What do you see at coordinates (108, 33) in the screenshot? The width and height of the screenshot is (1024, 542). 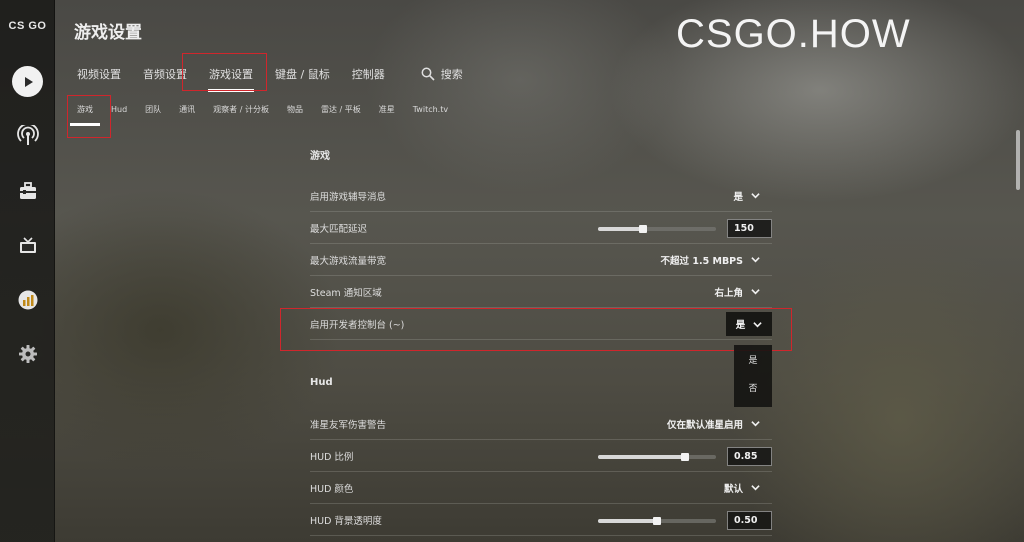 I see `page-title: 游戏设置` at bounding box center [108, 33].